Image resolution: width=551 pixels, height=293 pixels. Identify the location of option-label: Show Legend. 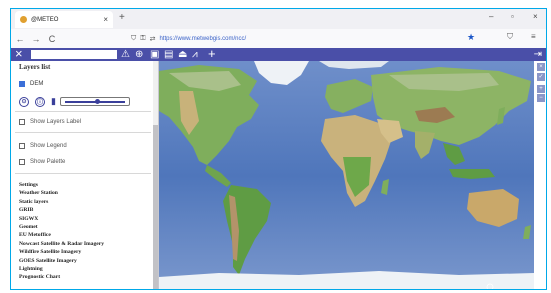
(48, 146).